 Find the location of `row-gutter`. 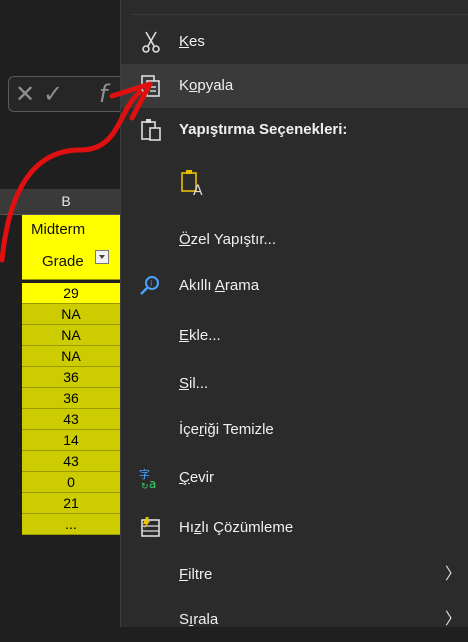

row-gutter is located at coordinates (11, 421).